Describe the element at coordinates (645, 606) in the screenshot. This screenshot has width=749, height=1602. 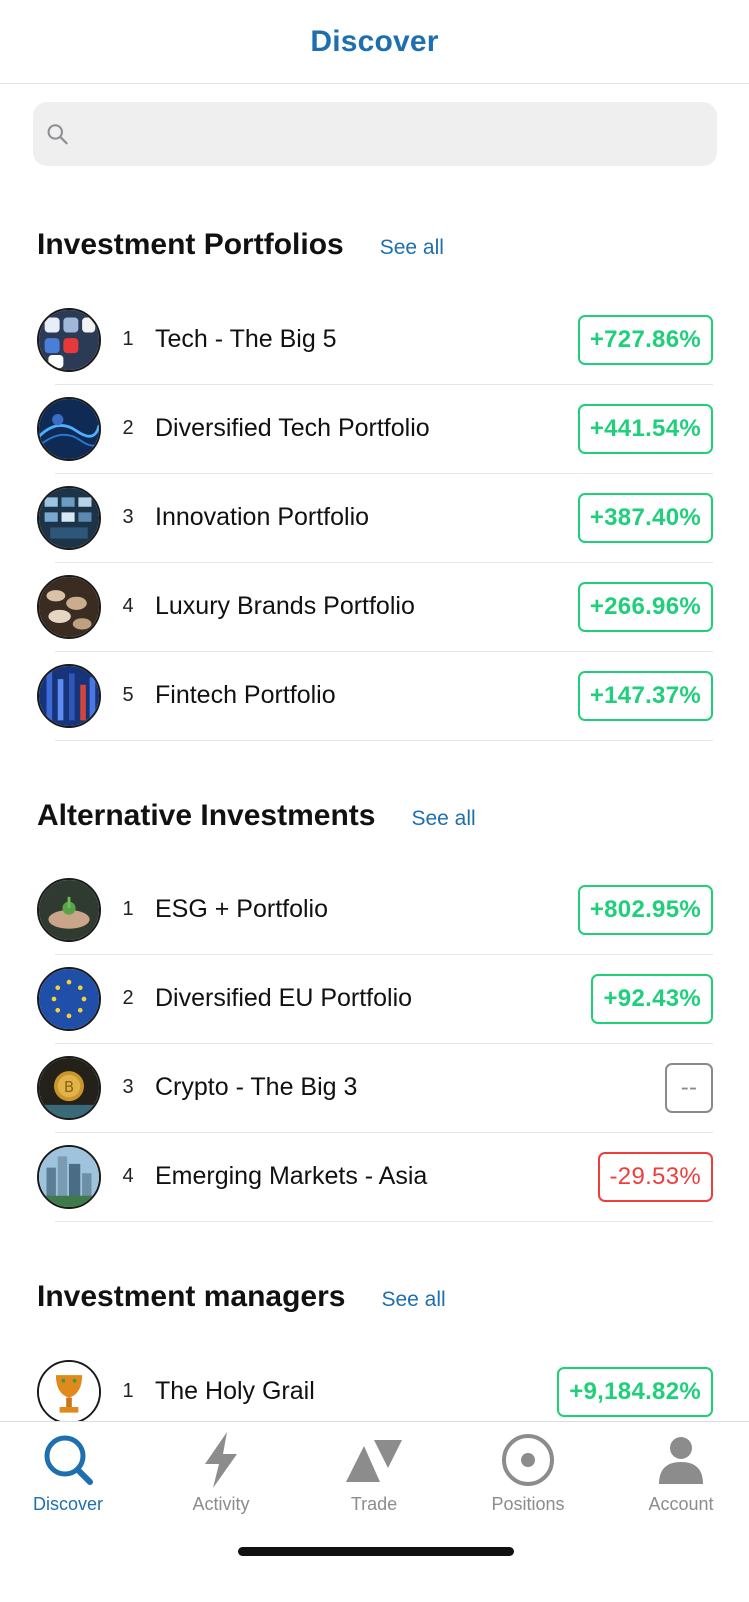
I see `change-badge: +266.96%` at that location.